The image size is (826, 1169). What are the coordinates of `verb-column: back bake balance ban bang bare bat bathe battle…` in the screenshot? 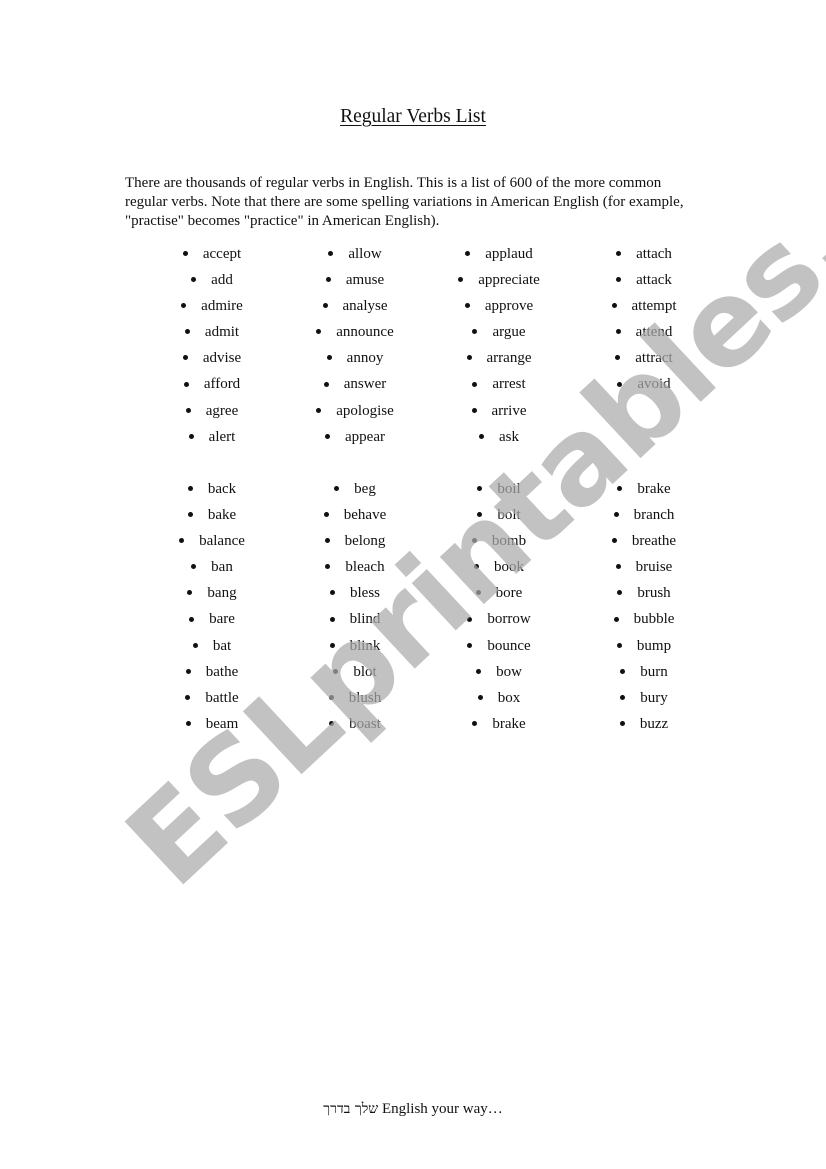 It's located at (212, 606).